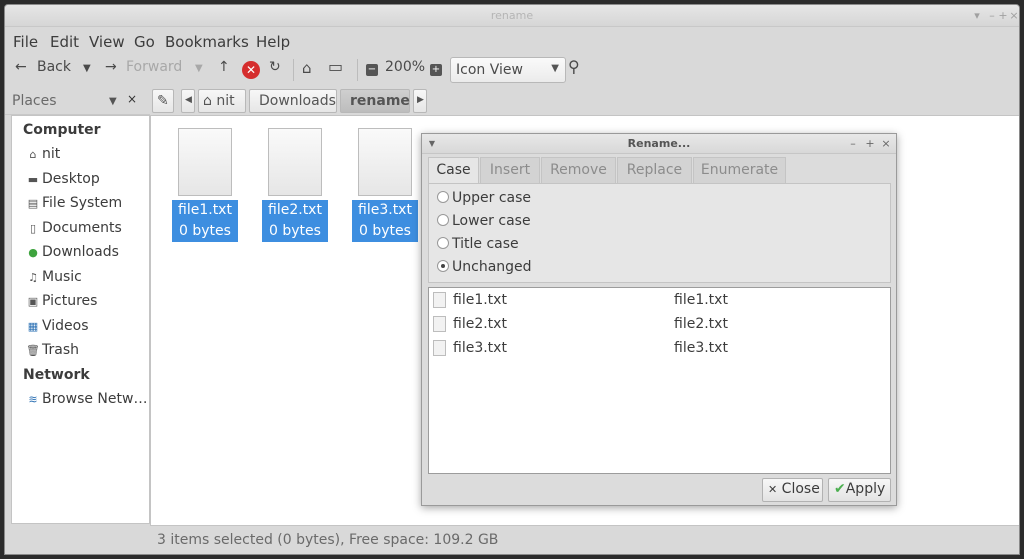 The width and height of the screenshot is (1024, 559). I want to click on view-mode-select: Icon View ▼, so click(508, 70).